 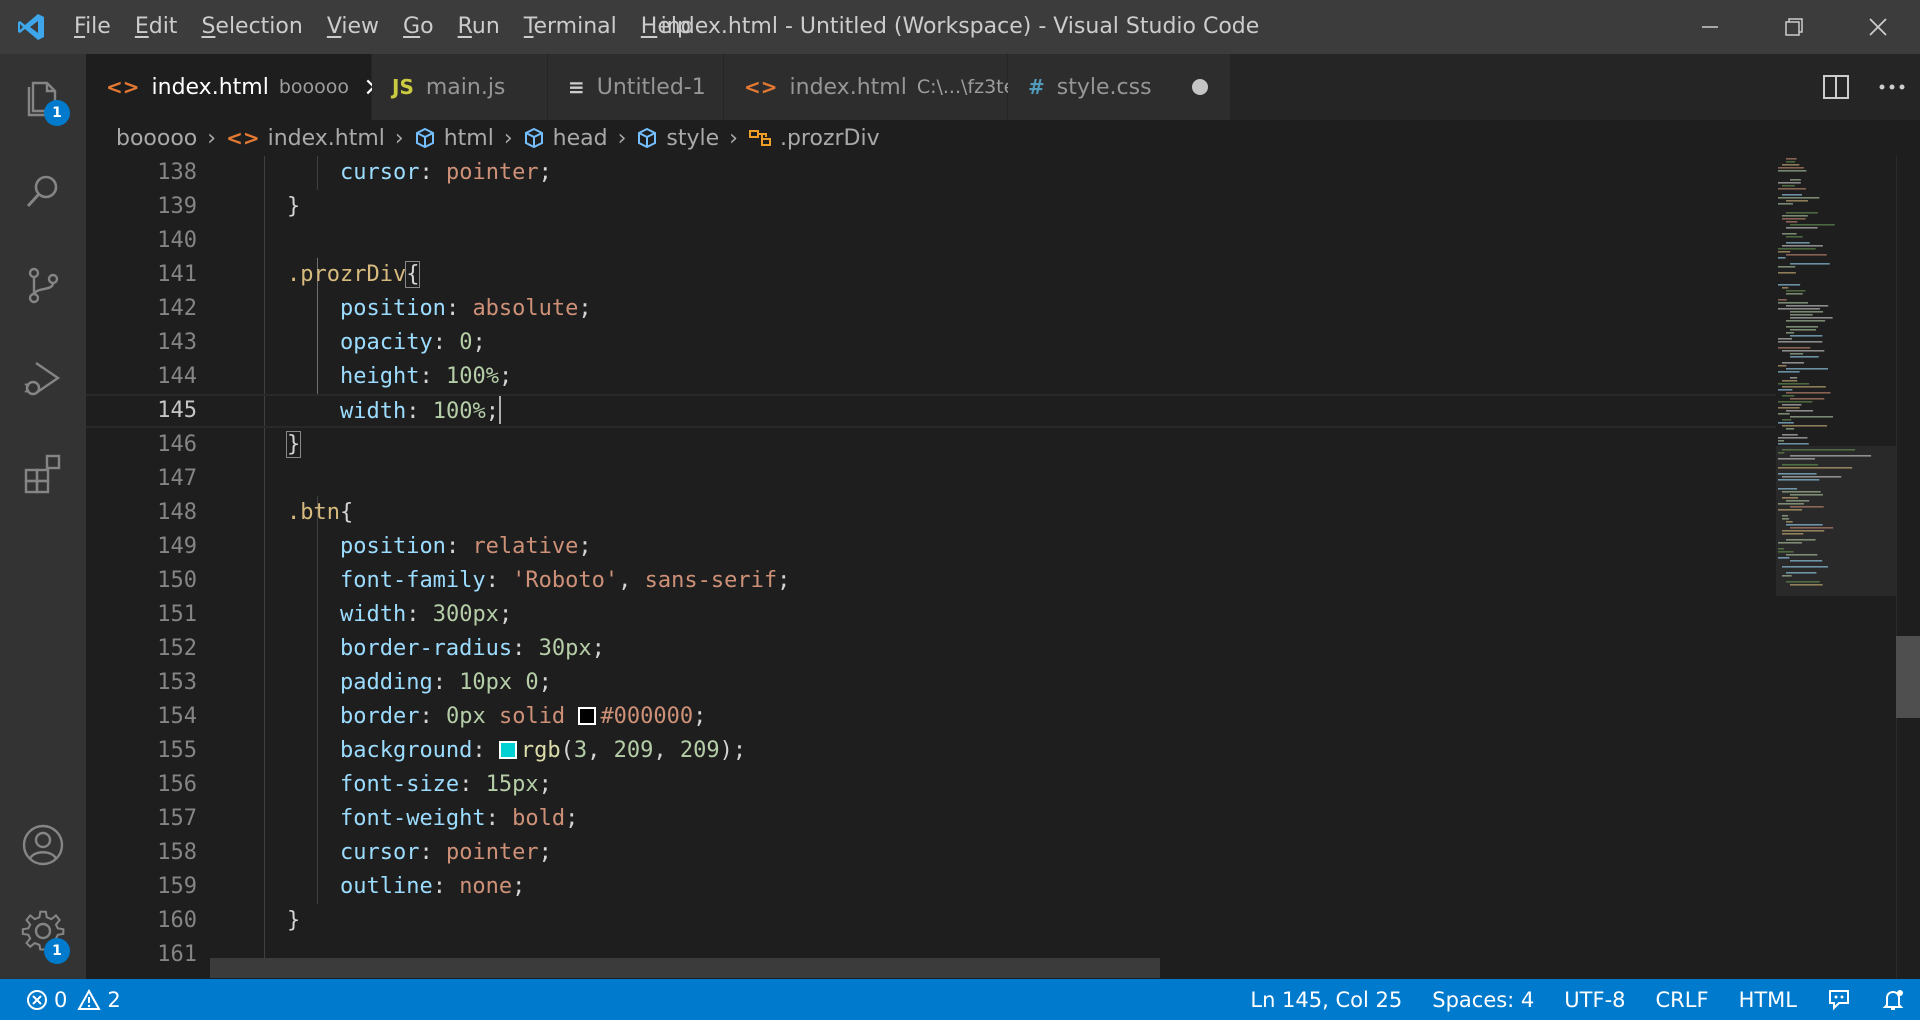 What do you see at coordinates (156, 138) in the screenshot?
I see `breadcrumb-folder: booooo` at bounding box center [156, 138].